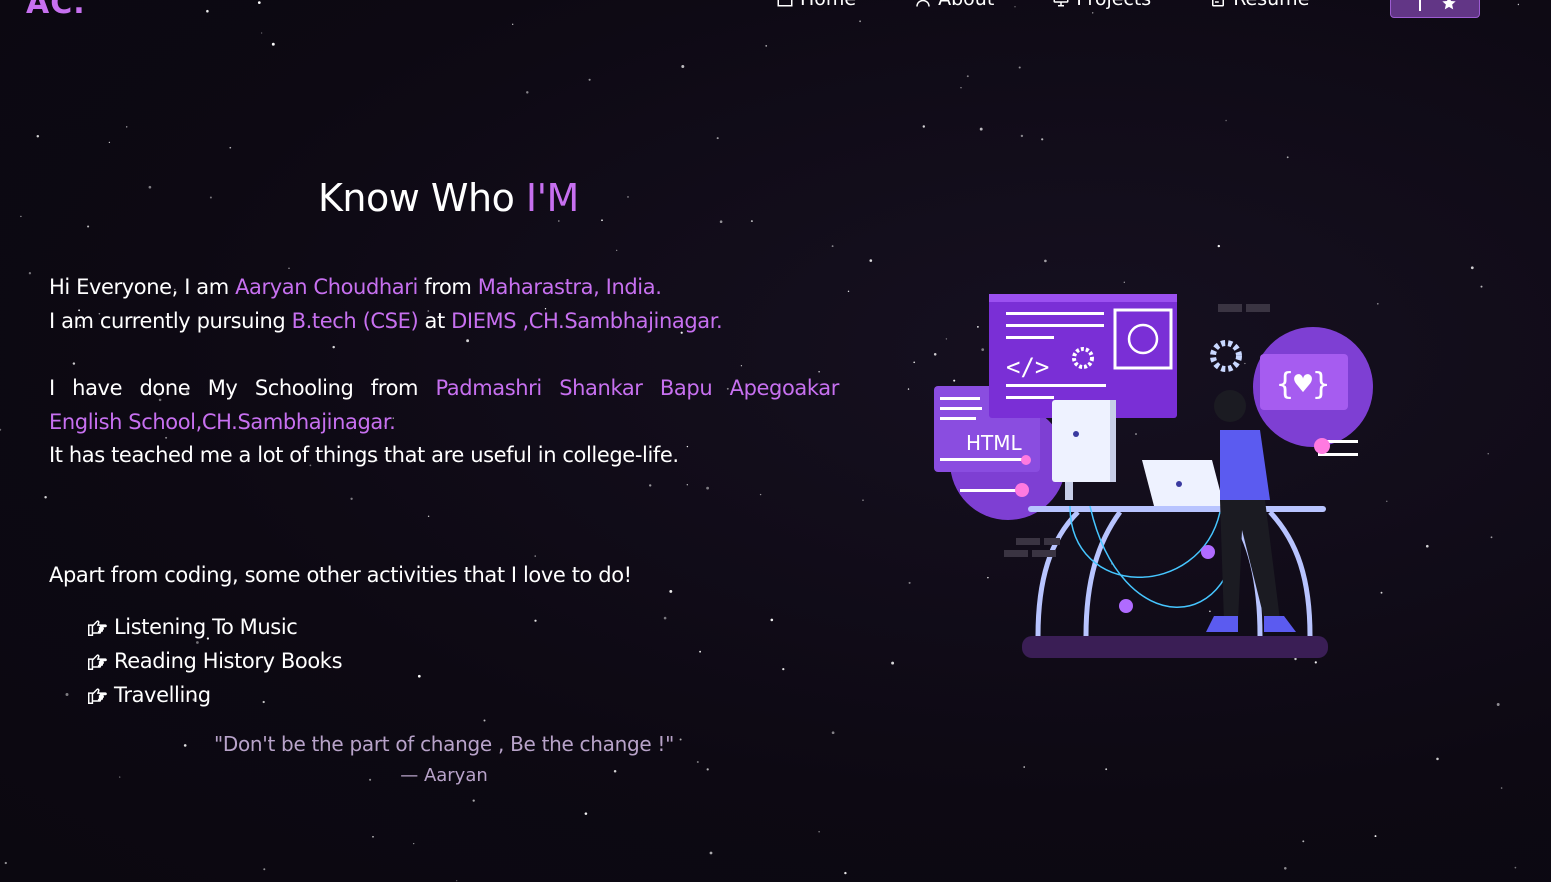 The height and width of the screenshot is (882, 1551). Describe the element at coordinates (56, 10) in the screenshot. I see `logo: AC.` at that location.